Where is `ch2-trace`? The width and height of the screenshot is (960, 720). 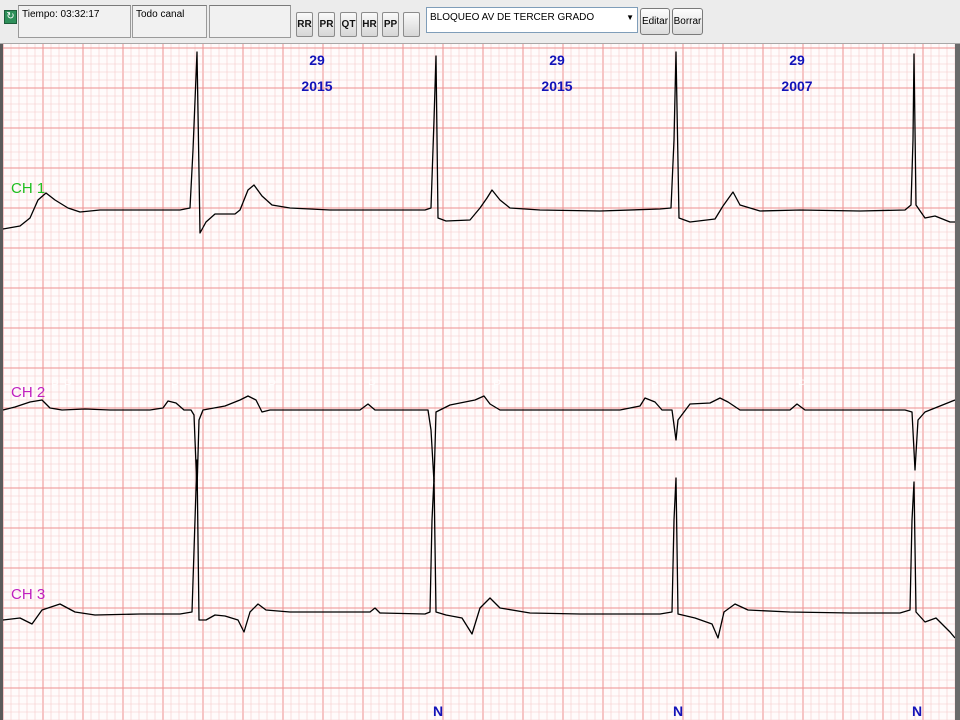 ch2-trace is located at coordinates (479, 443).